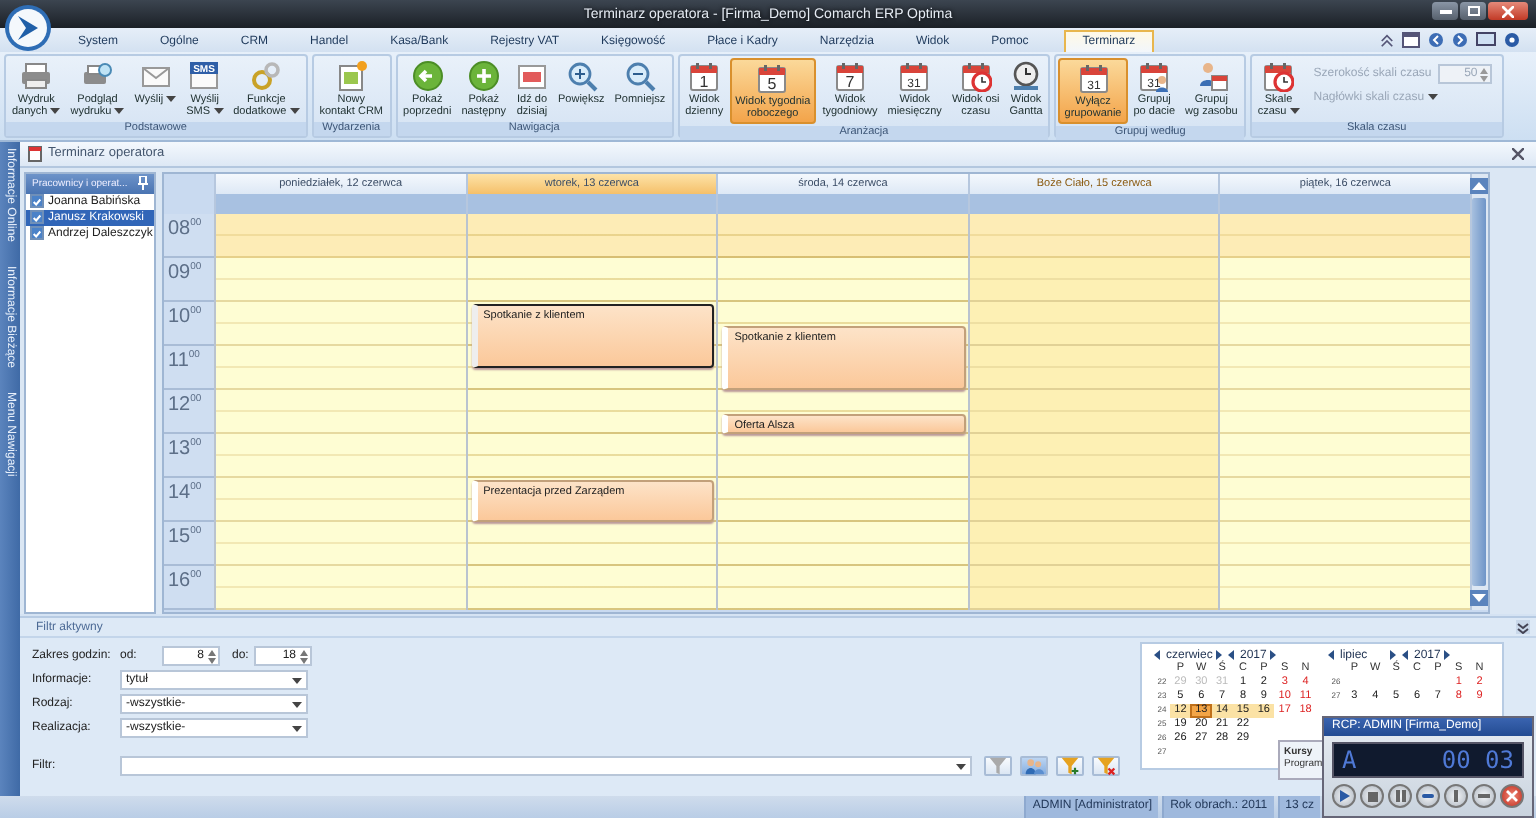 The image size is (1536, 818). Describe the element at coordinates (184, 361) in the screenshot. I see `hour-label: 11$^{00}$` at that location.